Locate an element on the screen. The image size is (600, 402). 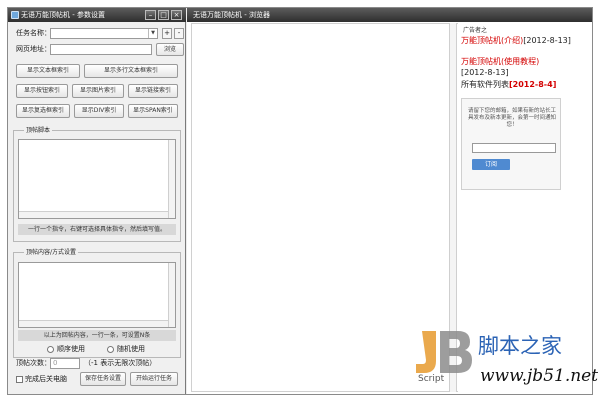
run-task-button: 开始运行任务 is located at coordinates (154, 379).